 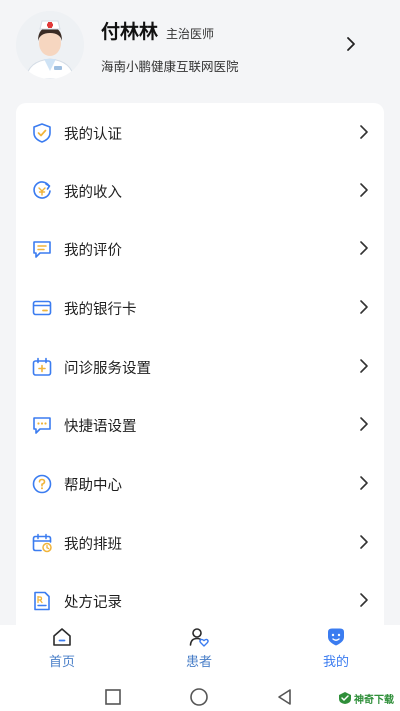 I want to click on tab-profile: 我的, so click(x=336, y=650).